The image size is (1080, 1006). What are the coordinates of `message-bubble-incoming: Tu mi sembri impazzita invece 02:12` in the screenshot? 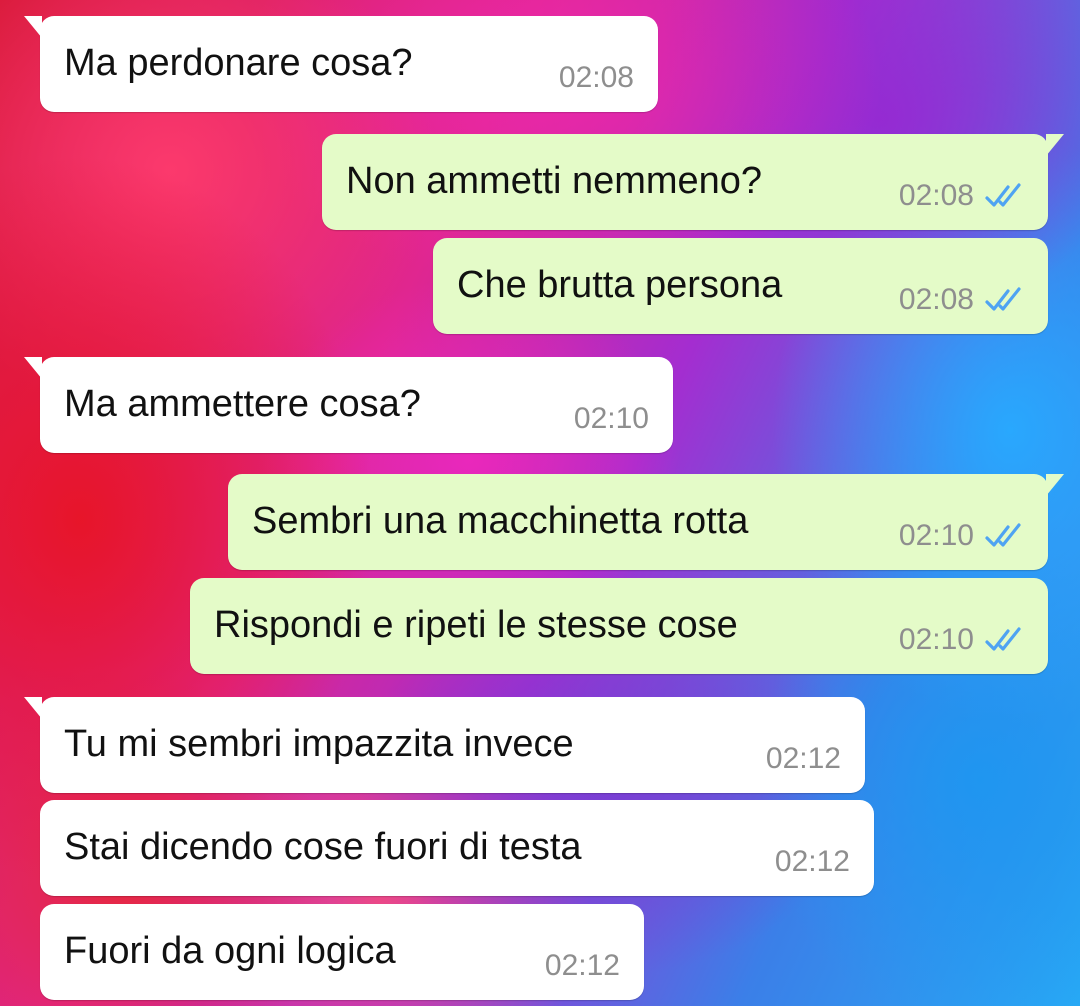 It's located at (444, 745).